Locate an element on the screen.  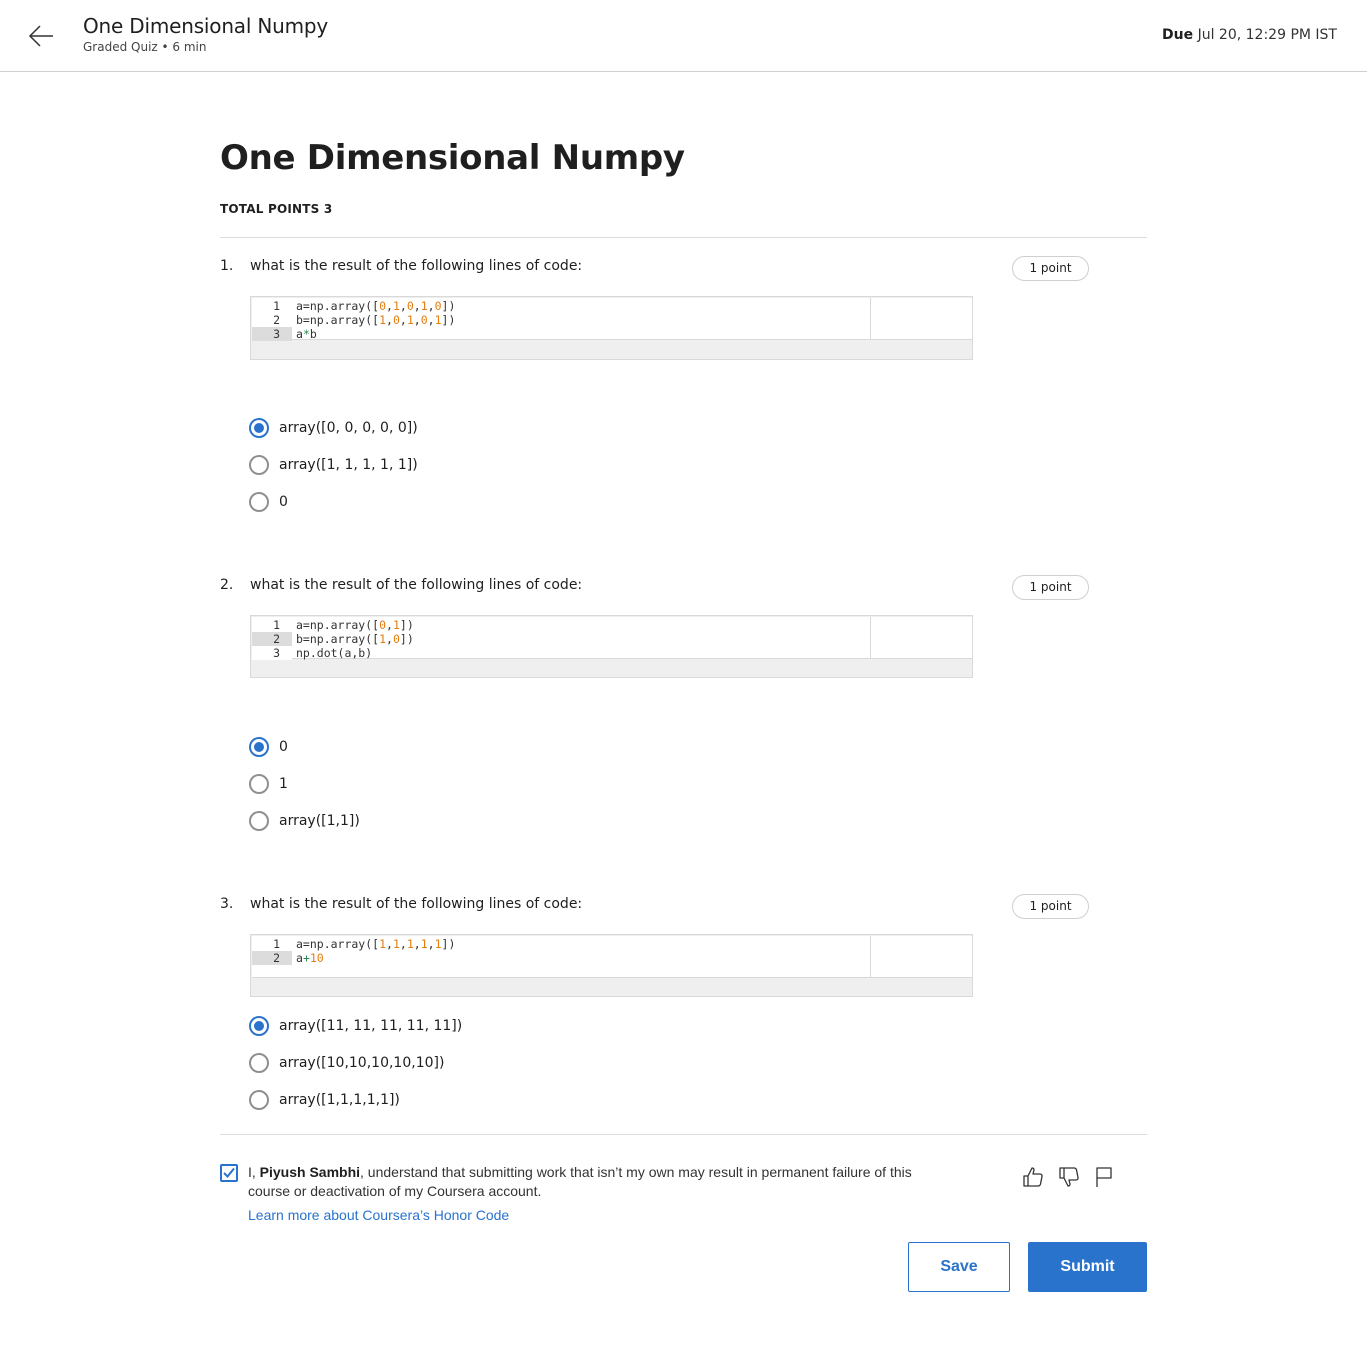
answer-option: array([11, 11, 11, 11, 11]) is located at coordinates (355, 1026).